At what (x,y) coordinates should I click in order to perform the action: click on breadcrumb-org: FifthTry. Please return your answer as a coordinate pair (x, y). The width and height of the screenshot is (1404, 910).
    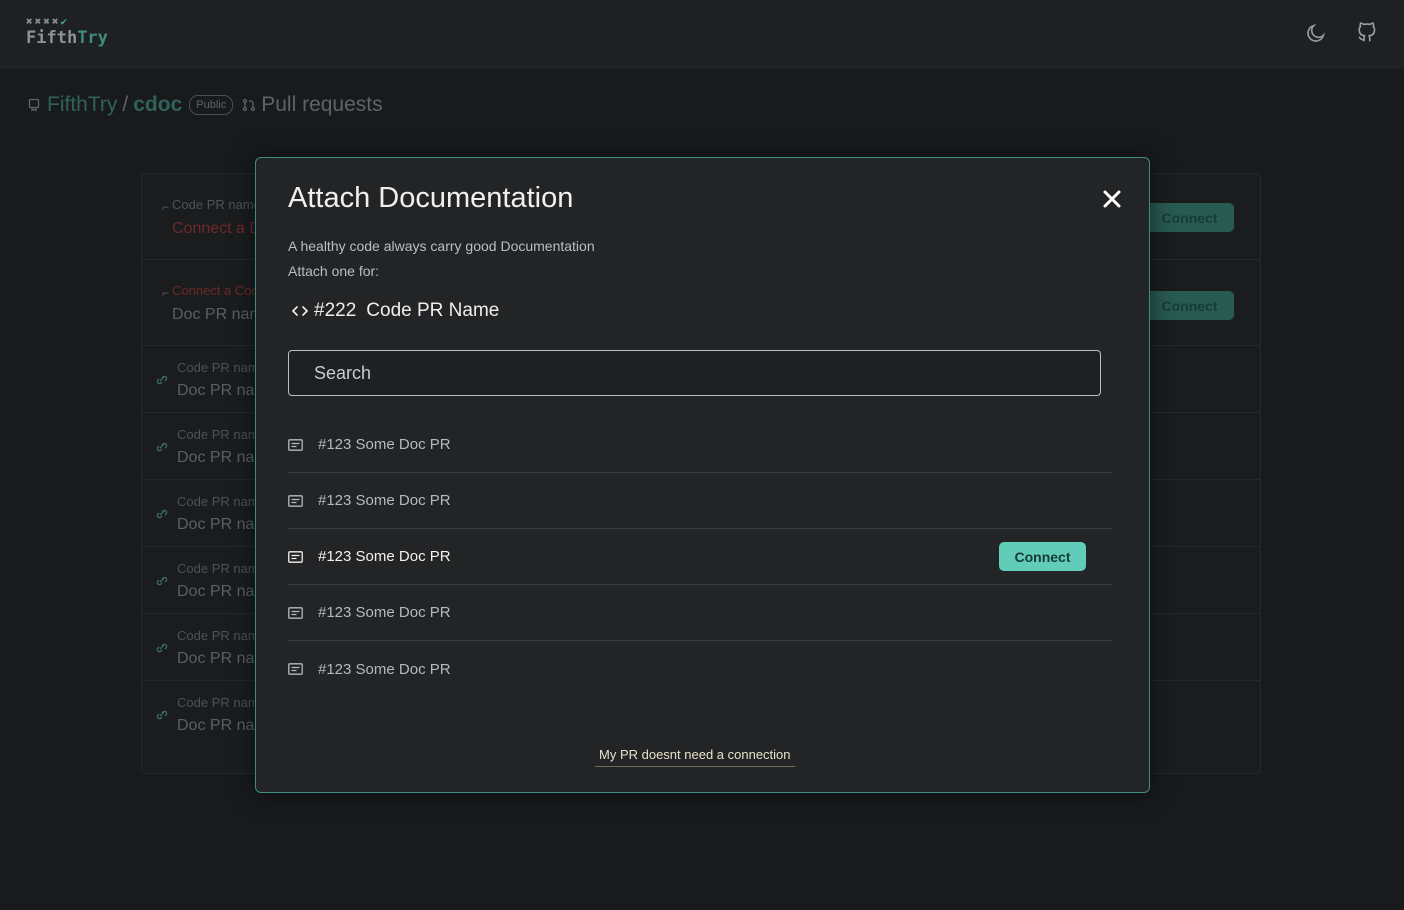
    Looking at the image, I should click on (82, 105).